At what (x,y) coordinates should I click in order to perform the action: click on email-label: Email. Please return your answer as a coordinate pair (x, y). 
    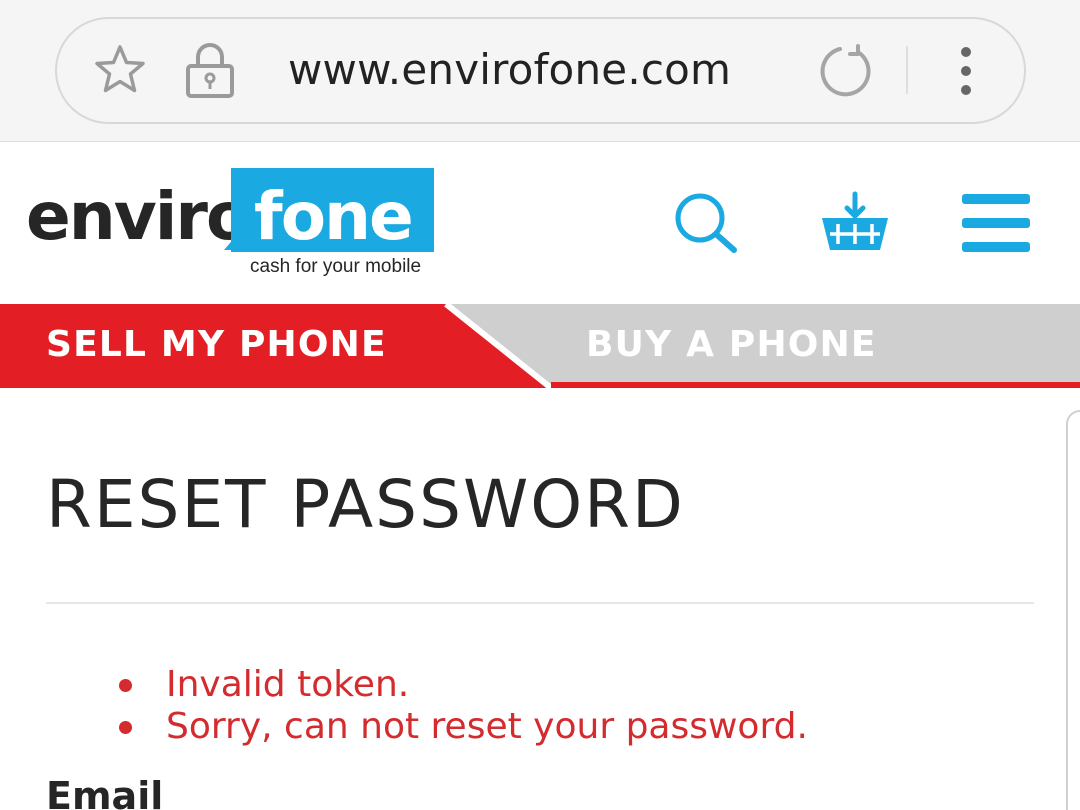
    Looking at the image, I should click on (105, 792).